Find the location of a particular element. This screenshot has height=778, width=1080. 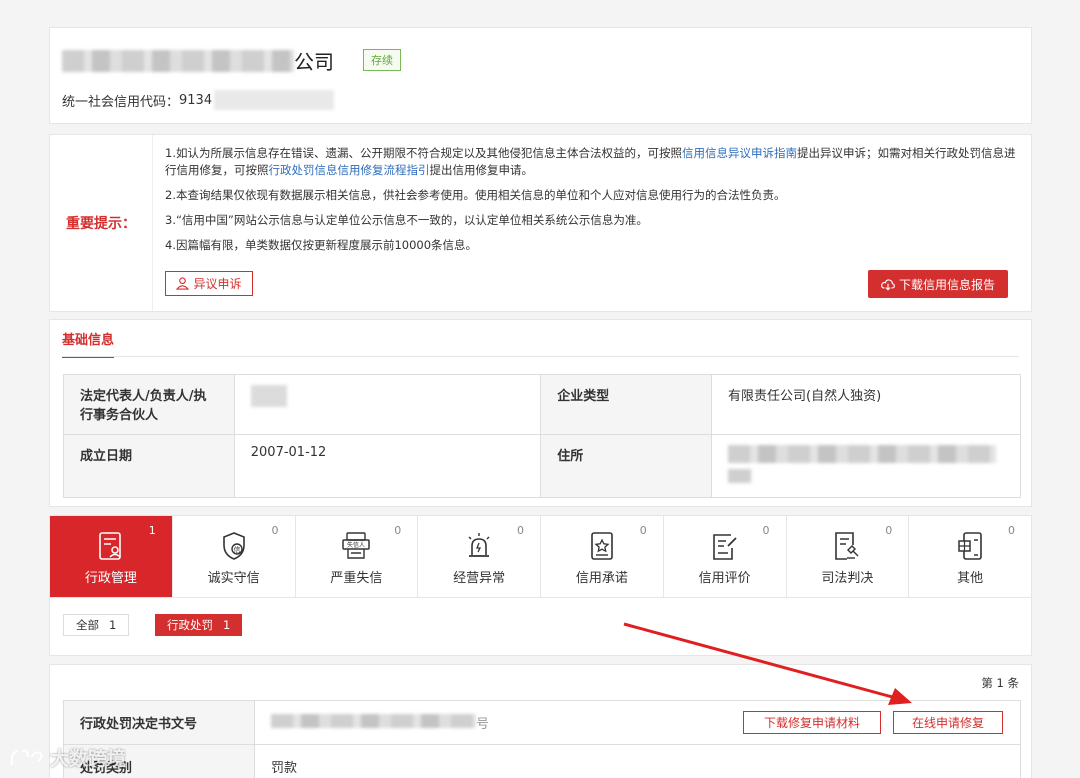

watermark: 大数跨境 is located at coordinates (67, 757).